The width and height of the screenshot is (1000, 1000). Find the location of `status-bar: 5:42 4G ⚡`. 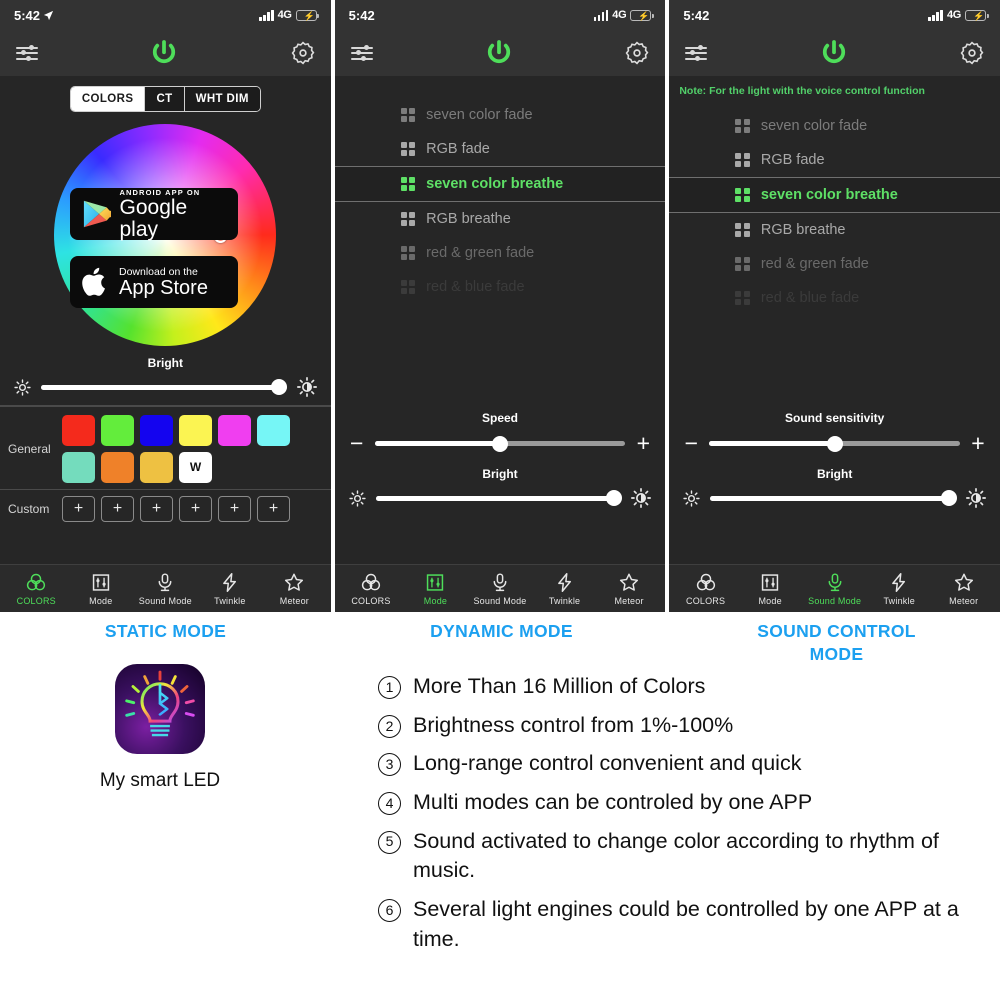

status-bar: 5:42 4G ⚡ is located at coordinates (500, 15).